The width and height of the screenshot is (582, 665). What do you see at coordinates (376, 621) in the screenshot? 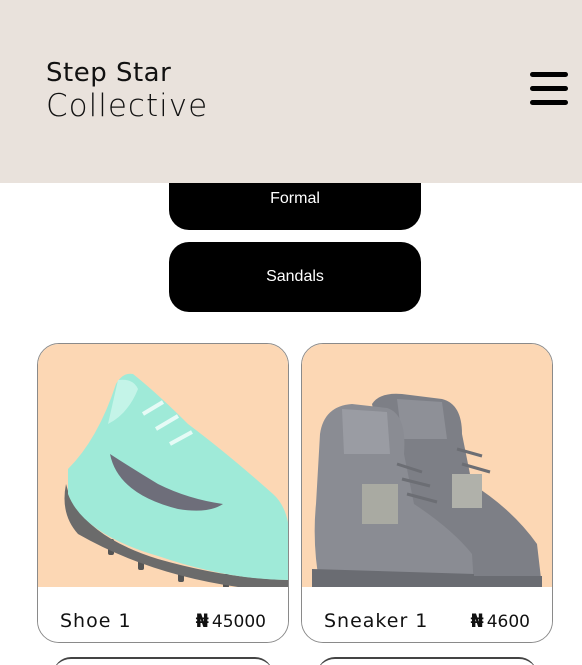
I see `product-name: Sneaker 1` at bounding box center [376, 621].